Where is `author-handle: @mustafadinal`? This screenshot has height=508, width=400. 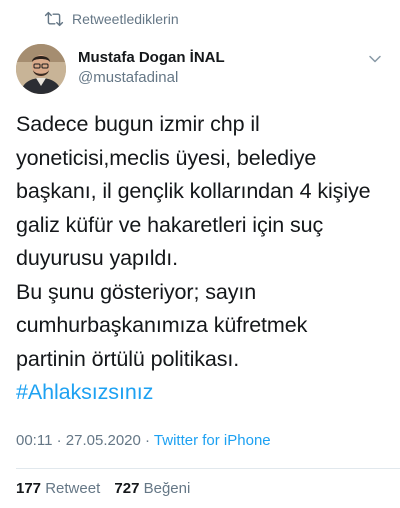
author-handle: @mustafadinal is located at coordinates (151, 78).